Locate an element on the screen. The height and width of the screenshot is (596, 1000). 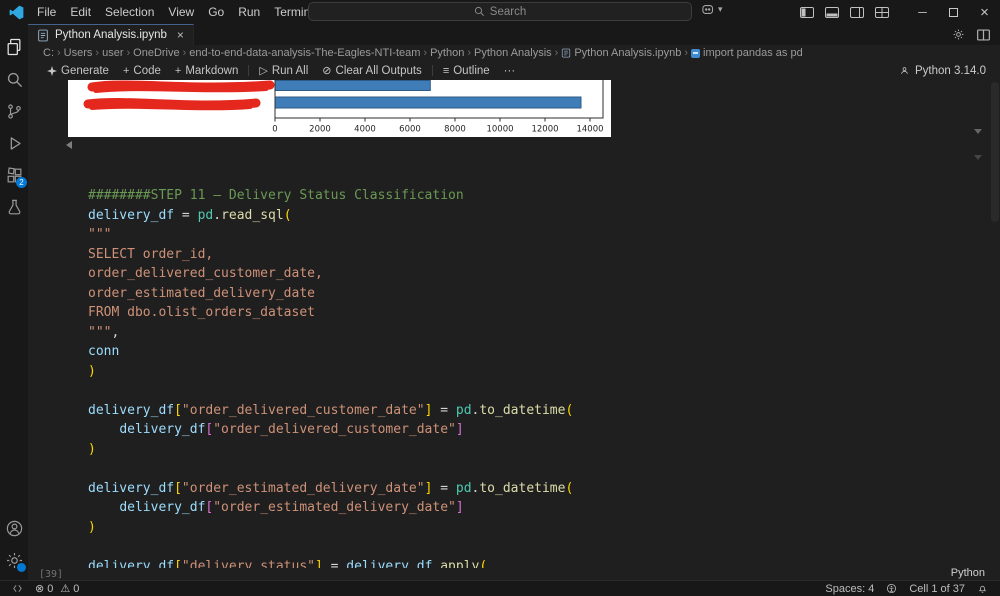
vscode-logo-icon is located at coordinates (16, 12).